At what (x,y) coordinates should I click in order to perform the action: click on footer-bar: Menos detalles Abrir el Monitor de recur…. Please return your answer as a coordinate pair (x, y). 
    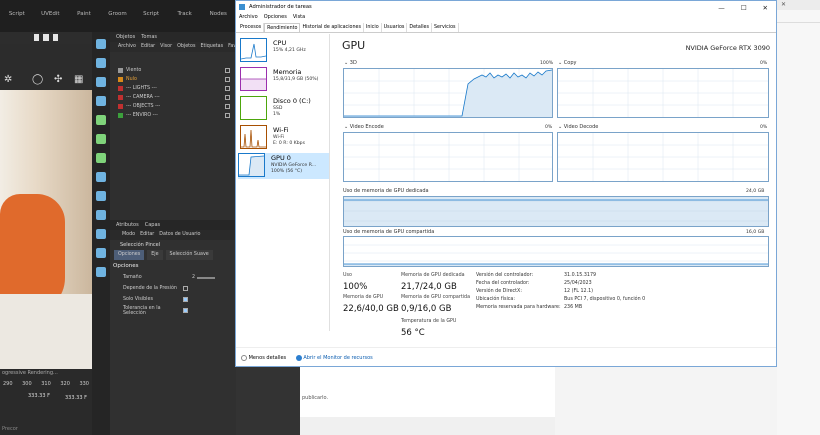
    Looking at the image, I should click on (506, 357).